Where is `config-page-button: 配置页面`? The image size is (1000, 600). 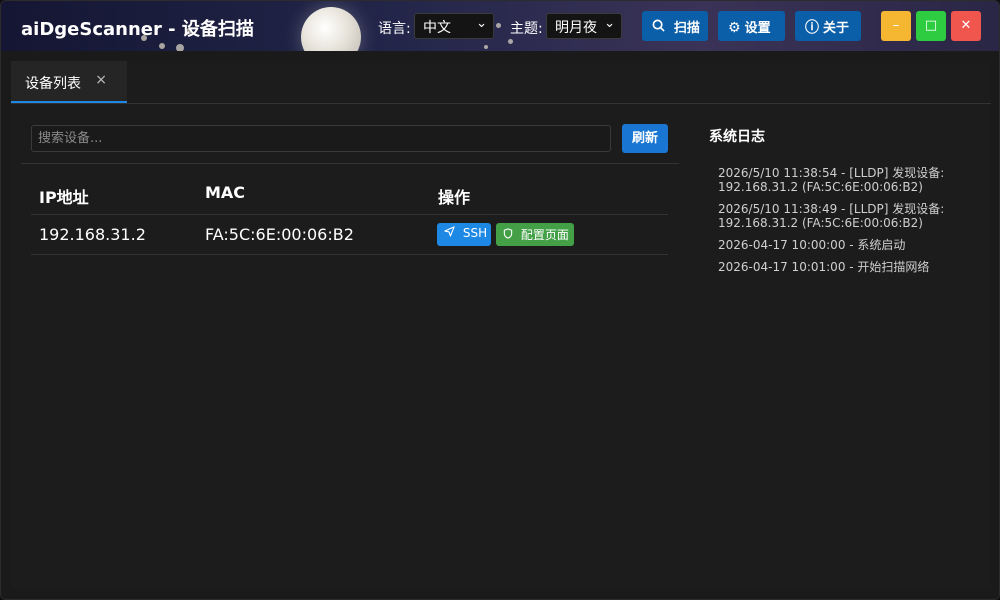
config-page-button: 配置页面 is located at coordinates (535, 234).